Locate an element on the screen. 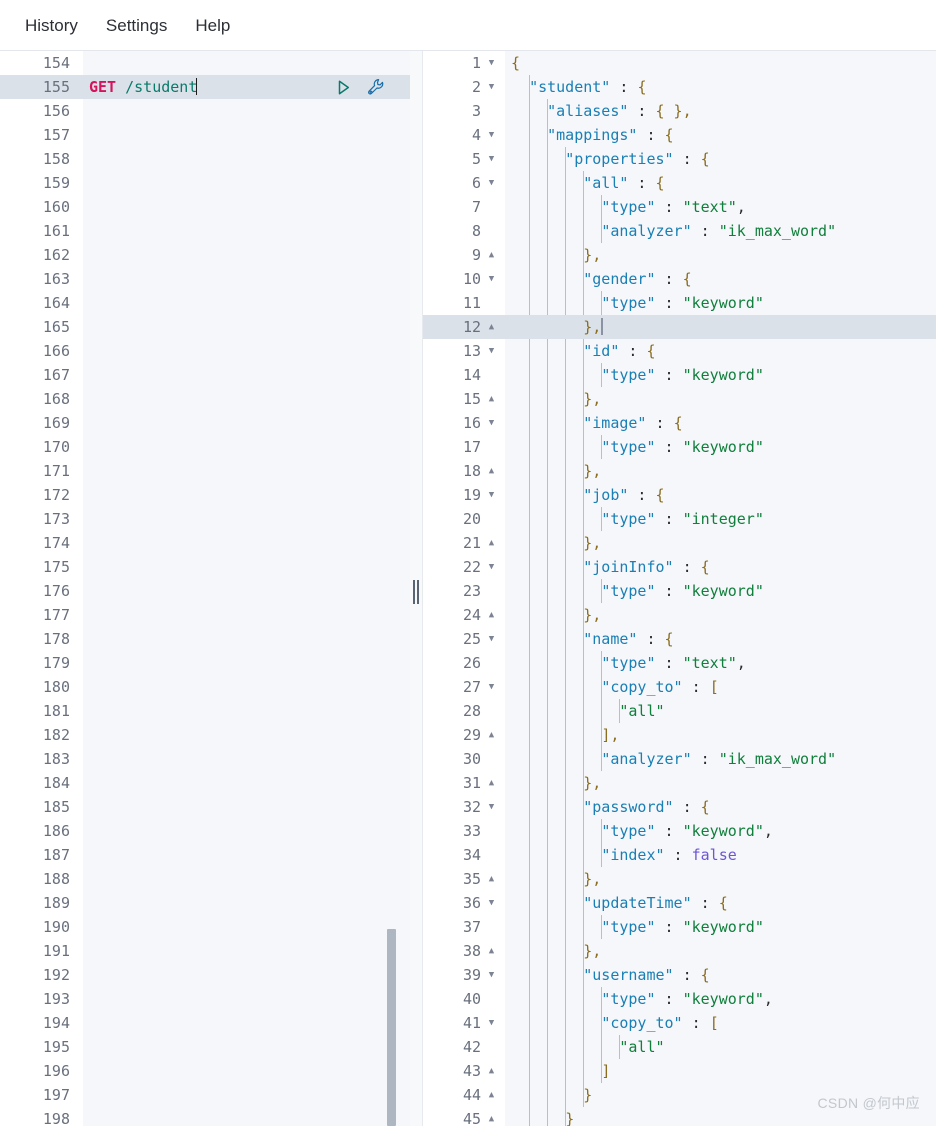 This screenshot has height=1126, width=936. response-line: "id" : { is located at coordinates (720, 351).